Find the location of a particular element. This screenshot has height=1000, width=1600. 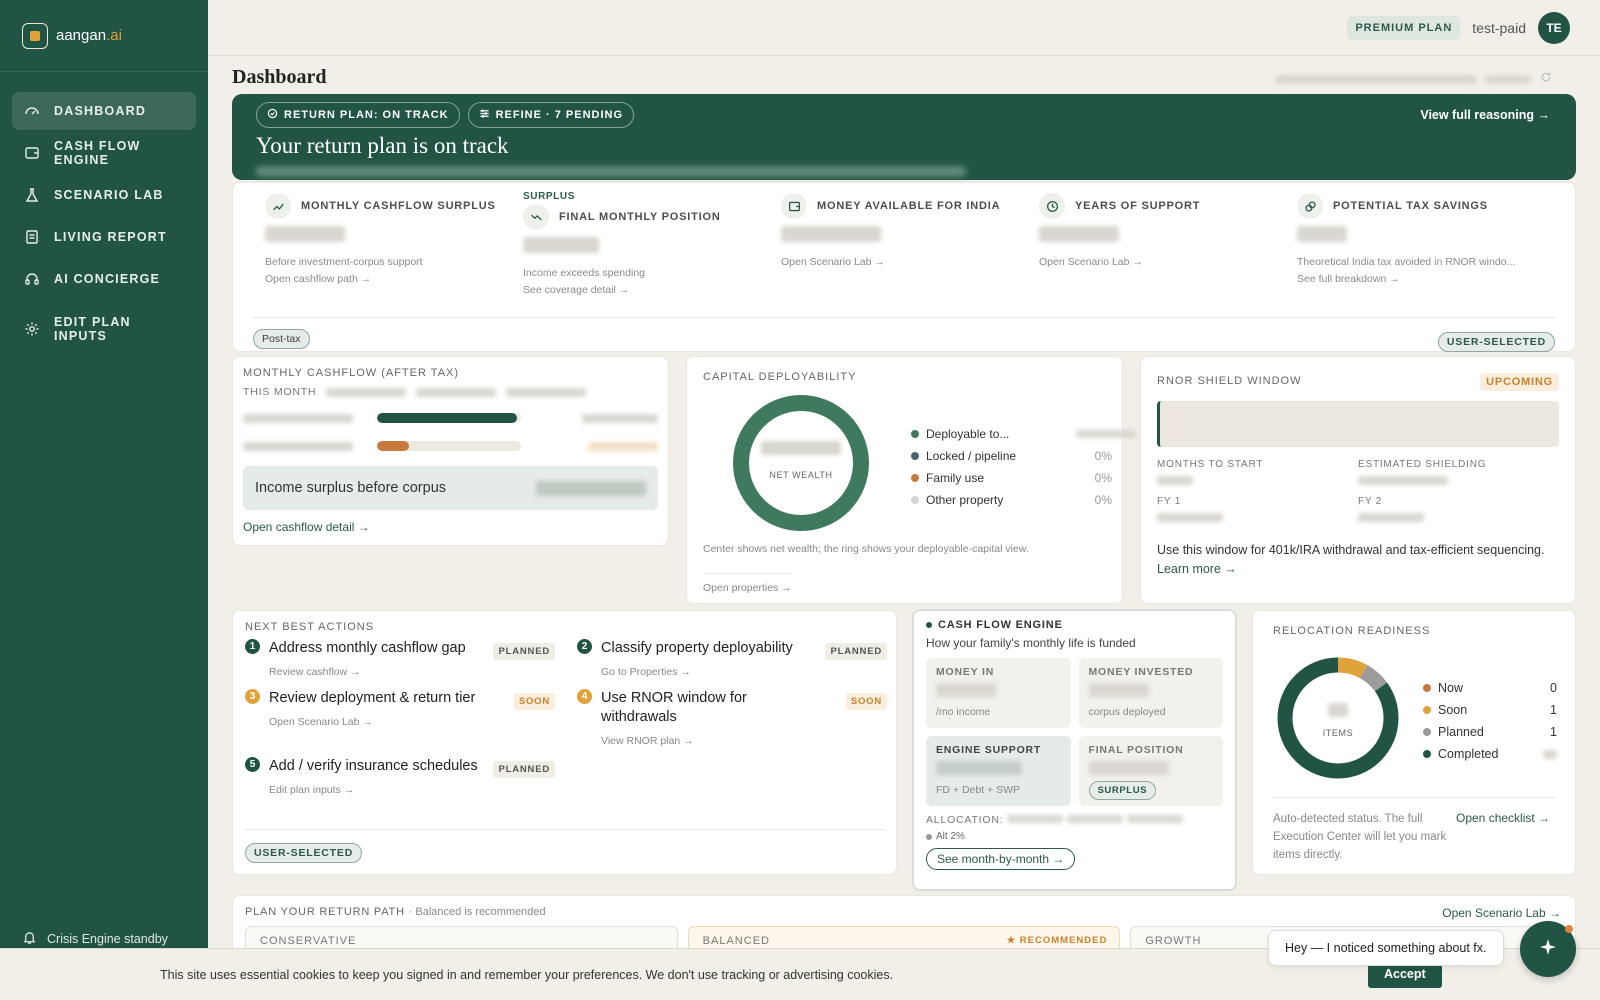

open-properties-link: Open properties → is located at coordinates (748, 583).